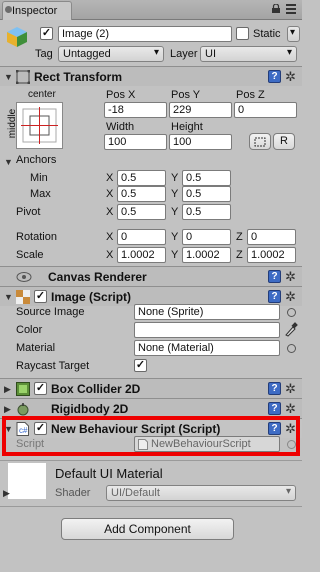  Describe the element at coordinates (175, 212) in the screenshot. I see `pivot-y-label: Y` at that location.